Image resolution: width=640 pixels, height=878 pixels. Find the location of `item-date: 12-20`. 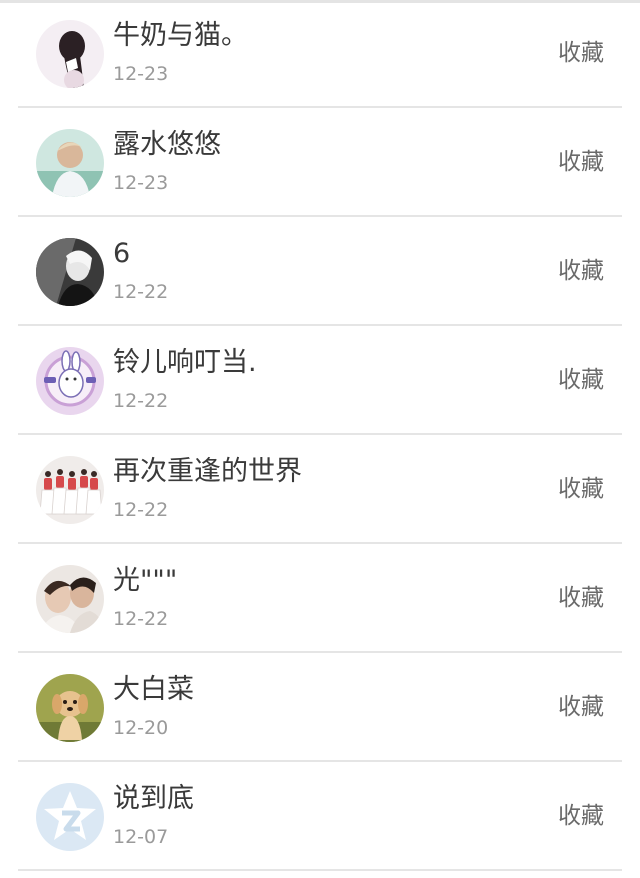

item-date: 12-20 is located at coordinates (141, 728).